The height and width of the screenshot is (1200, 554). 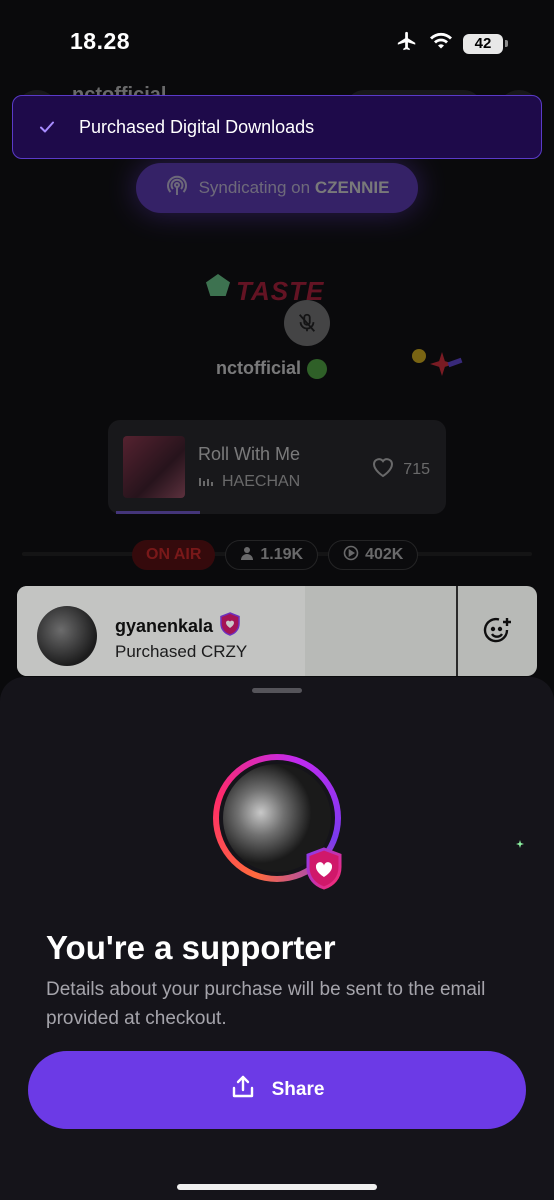 I want to click on share-button: Share, so click(x=277, y=1090).